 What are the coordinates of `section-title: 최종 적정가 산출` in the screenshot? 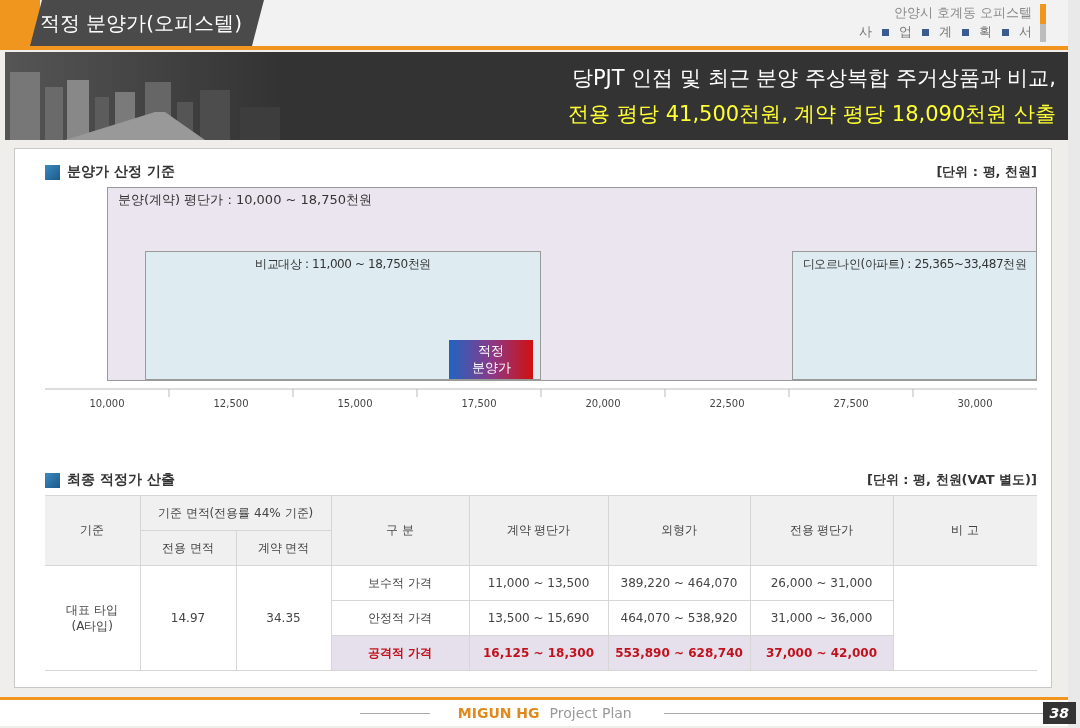 It's located at (121, 480).